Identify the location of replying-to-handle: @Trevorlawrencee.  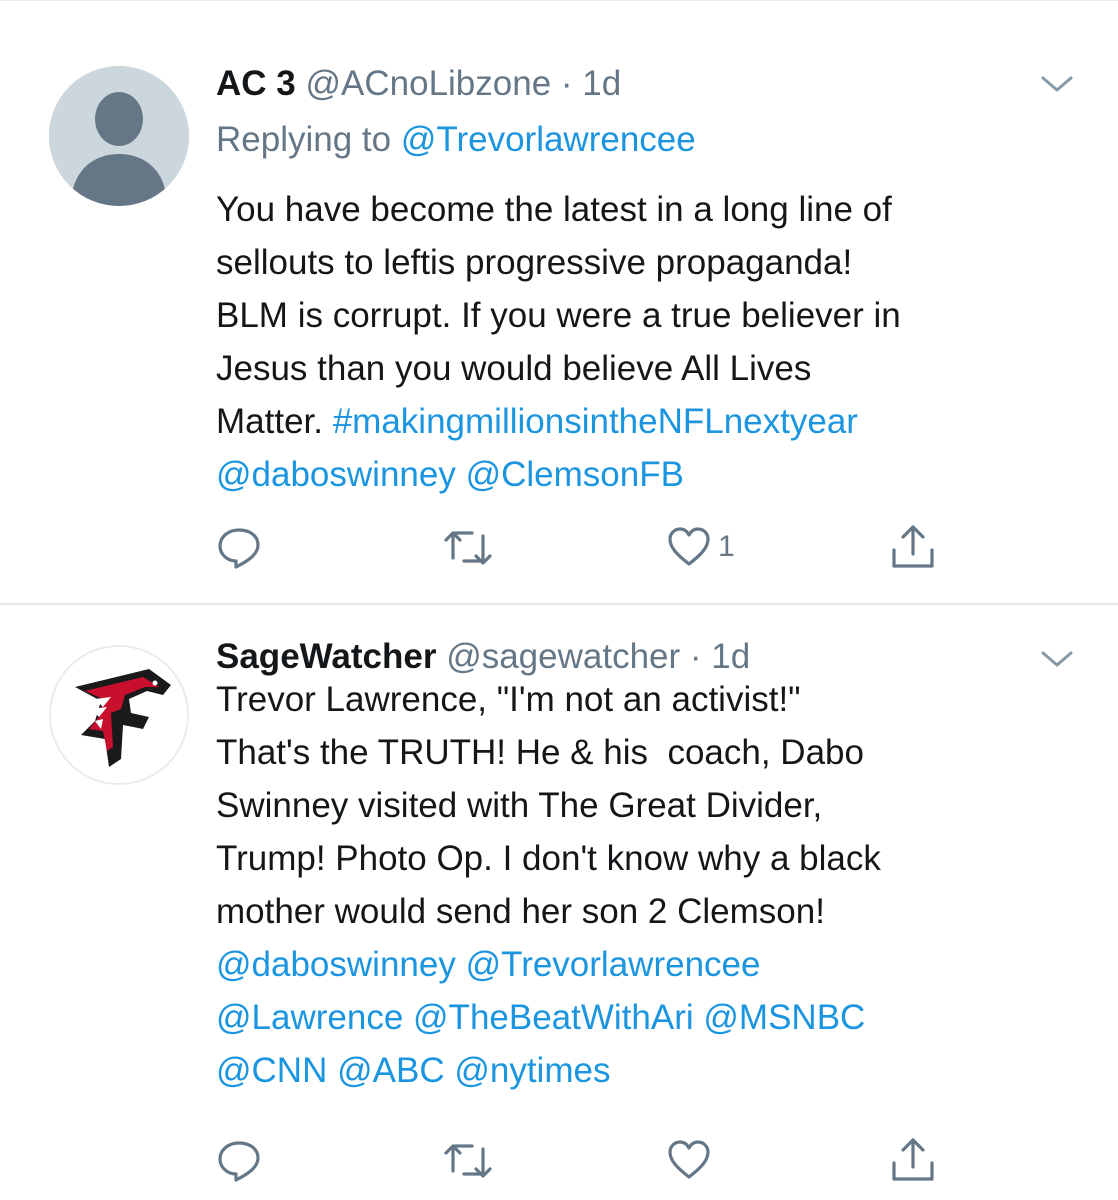
(548, 139).